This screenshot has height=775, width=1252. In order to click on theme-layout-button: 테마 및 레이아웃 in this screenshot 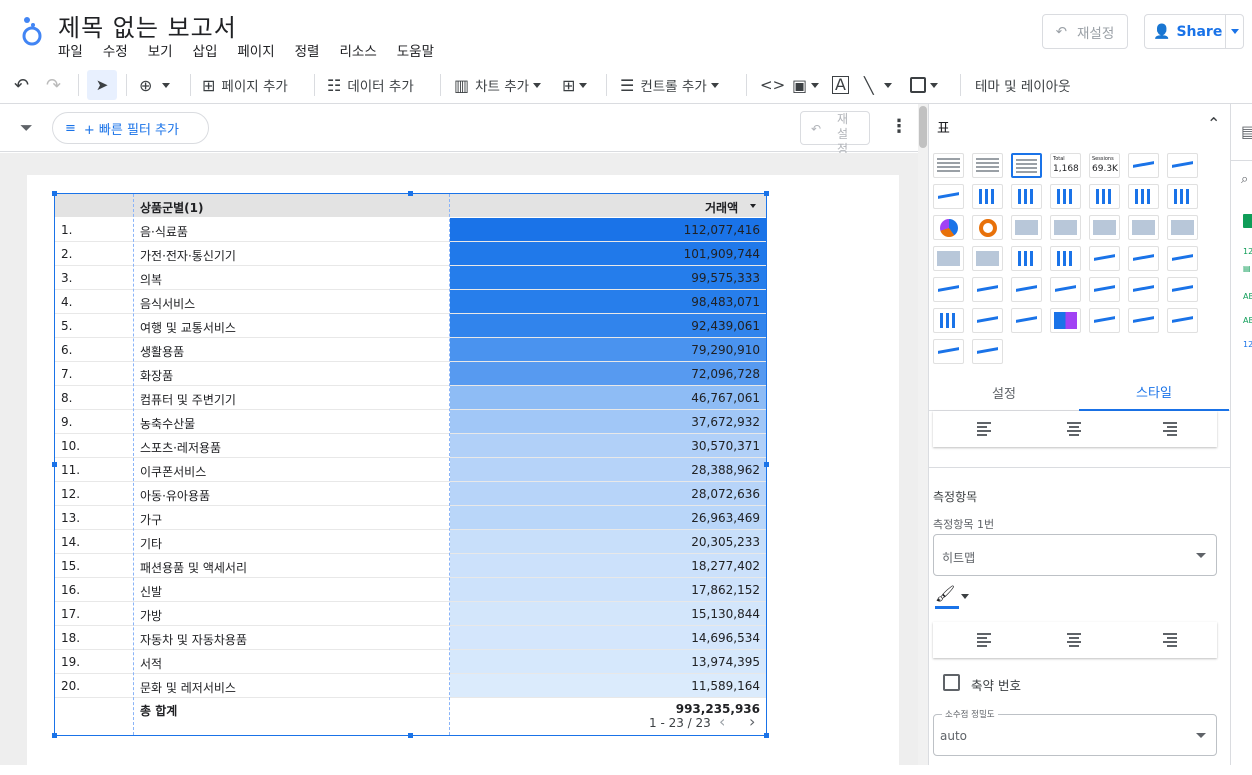, I will do `click(1023, 85)`.